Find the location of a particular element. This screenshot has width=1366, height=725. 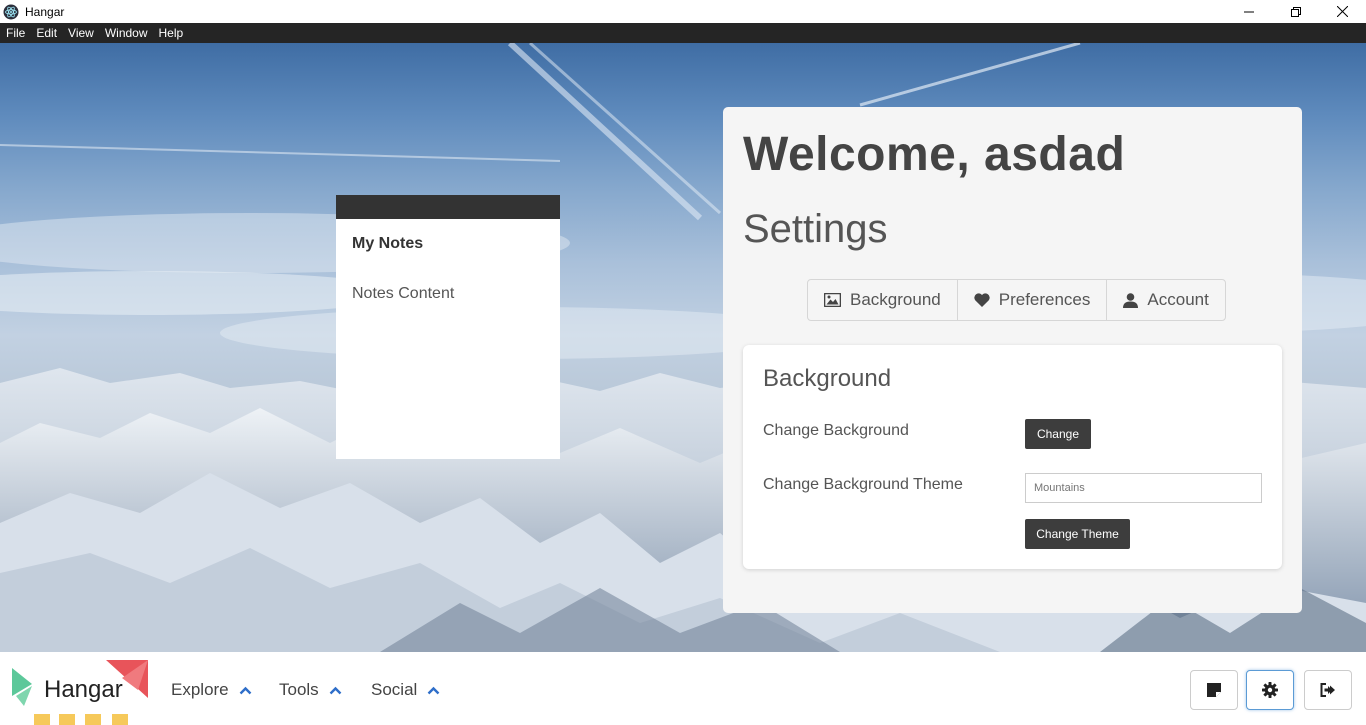

image-icon is located at coordinates (832, 300).